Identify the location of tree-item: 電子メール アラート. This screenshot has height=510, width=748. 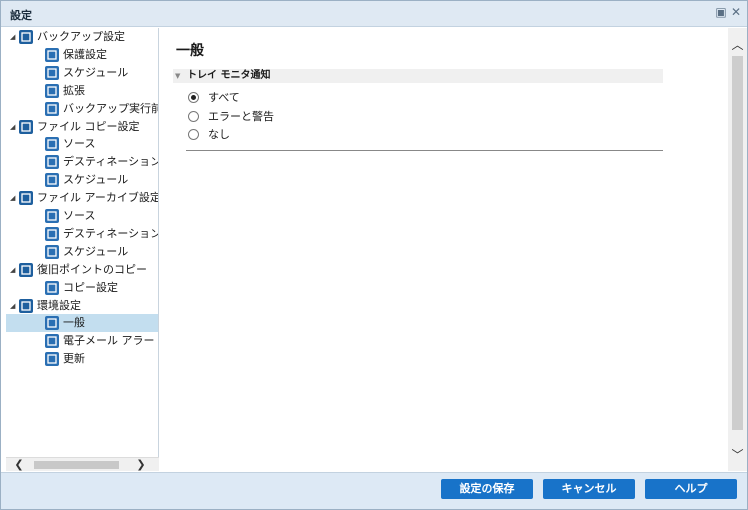
(82, 341).